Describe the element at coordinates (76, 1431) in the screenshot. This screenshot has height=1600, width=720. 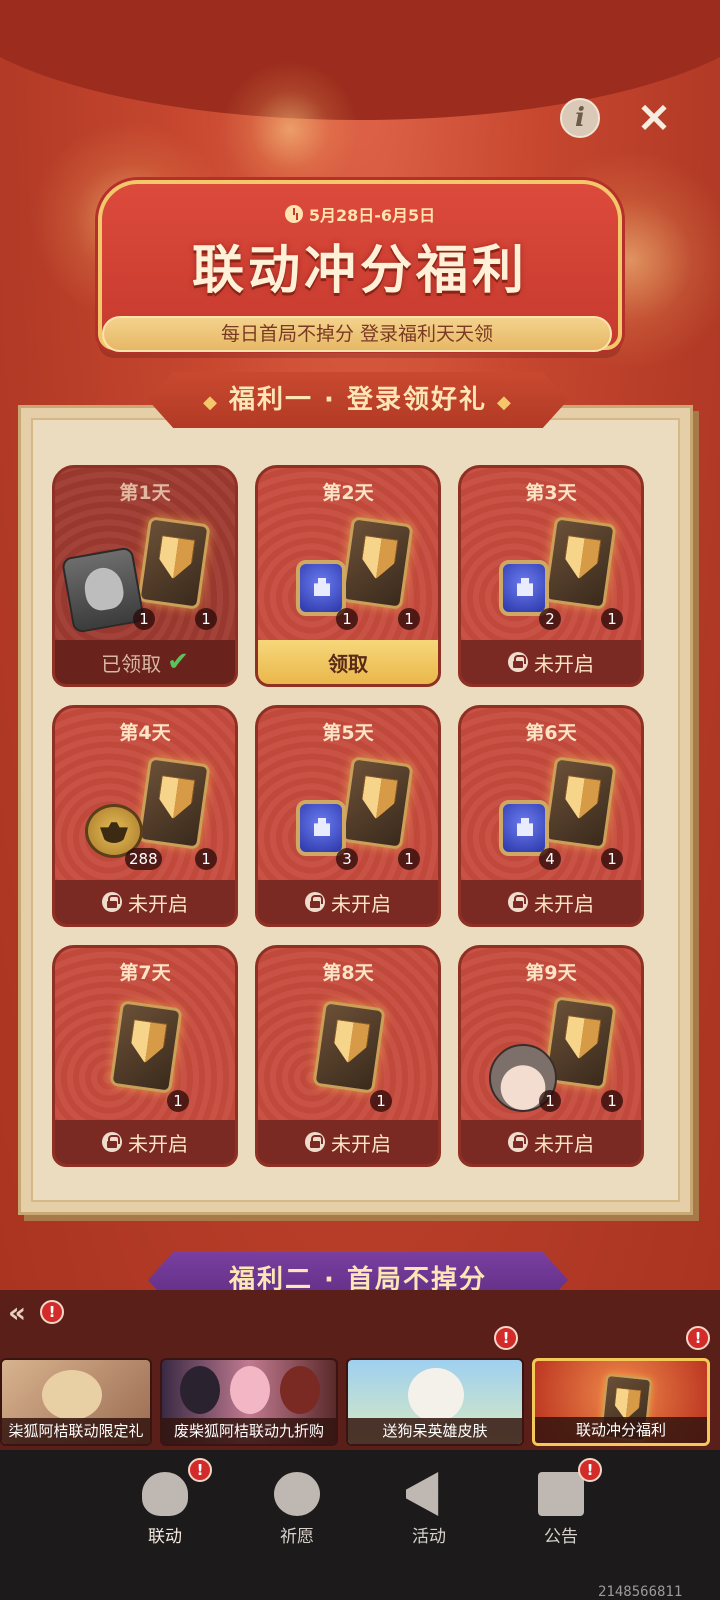
I see `promo-label: 柒狐阿桔联动限定礼` at that location.